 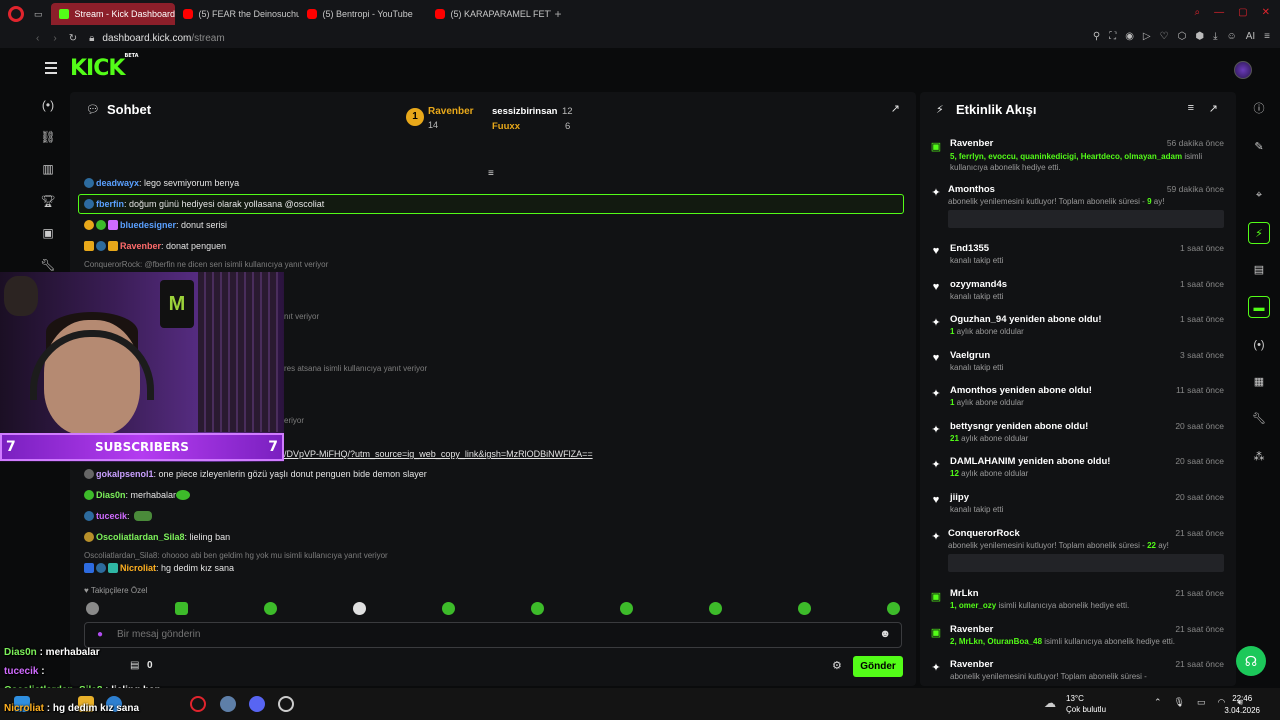 What do you see at coordinates (1242, 12) in the screenshot?
I see `maximize-icon: ▢` at bounding box center [1242, 12].